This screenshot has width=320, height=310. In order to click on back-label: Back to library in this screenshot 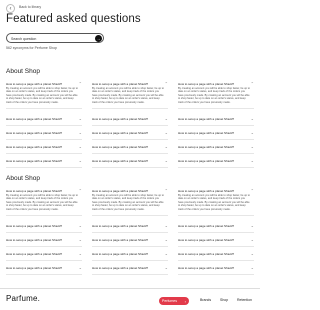, I will do `click(30, 7)`.